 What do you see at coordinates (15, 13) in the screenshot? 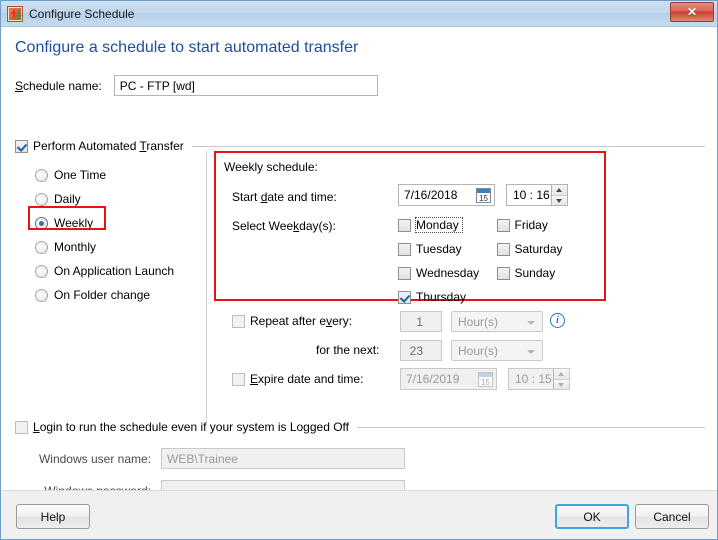
I see `transfer-arrows-icon` at bounding box center [15, 13].